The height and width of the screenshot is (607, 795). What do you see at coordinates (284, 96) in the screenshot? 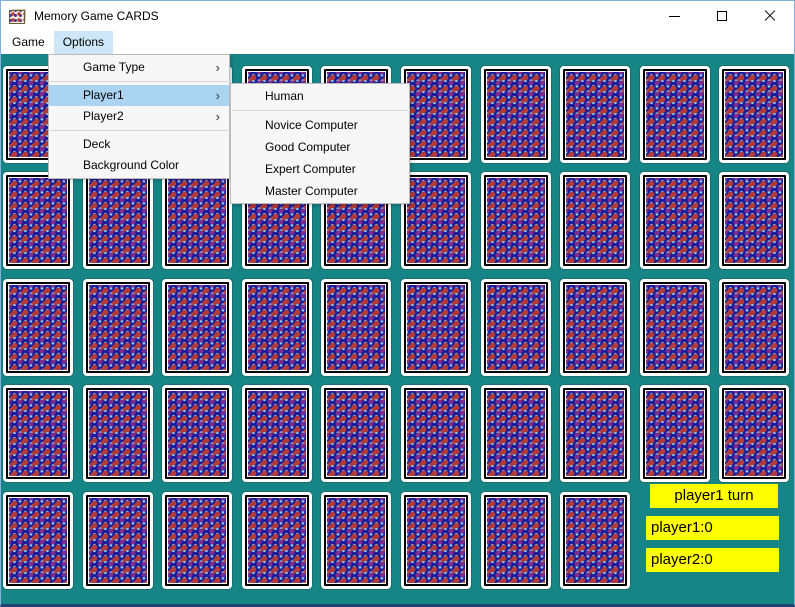
I see `menu-item-label: Human` at bounding box center [284, 96].